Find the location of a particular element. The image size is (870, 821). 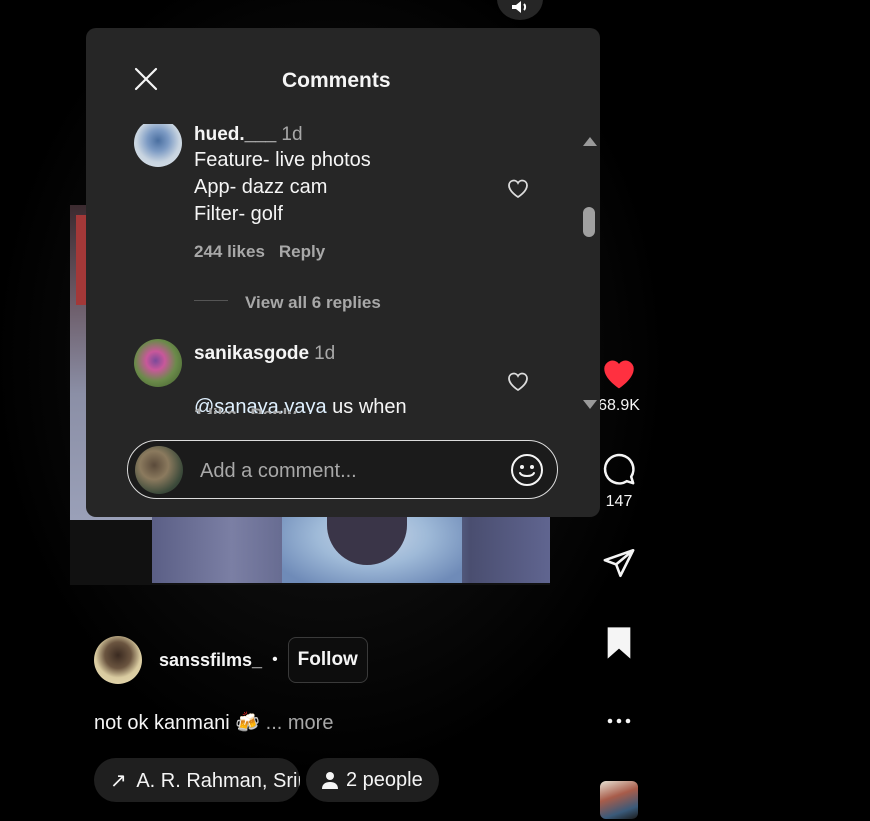

comment-action: 147 is located at coordinates (619, 481).